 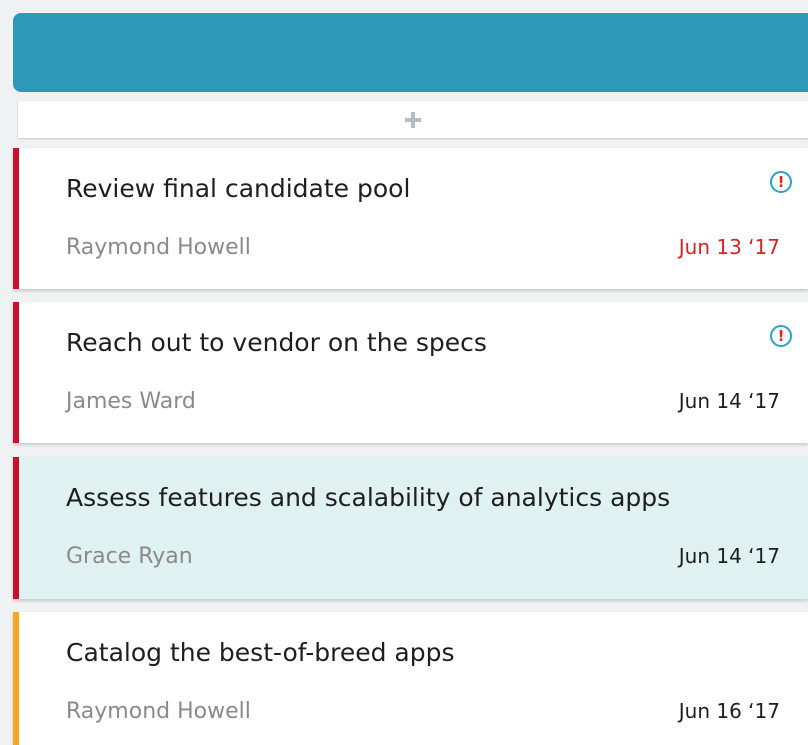 What do you see at coordinates (129, 556) in the screenshot?
I see `task-assignee: Grace Ryan` at bounding box center [129, 556].